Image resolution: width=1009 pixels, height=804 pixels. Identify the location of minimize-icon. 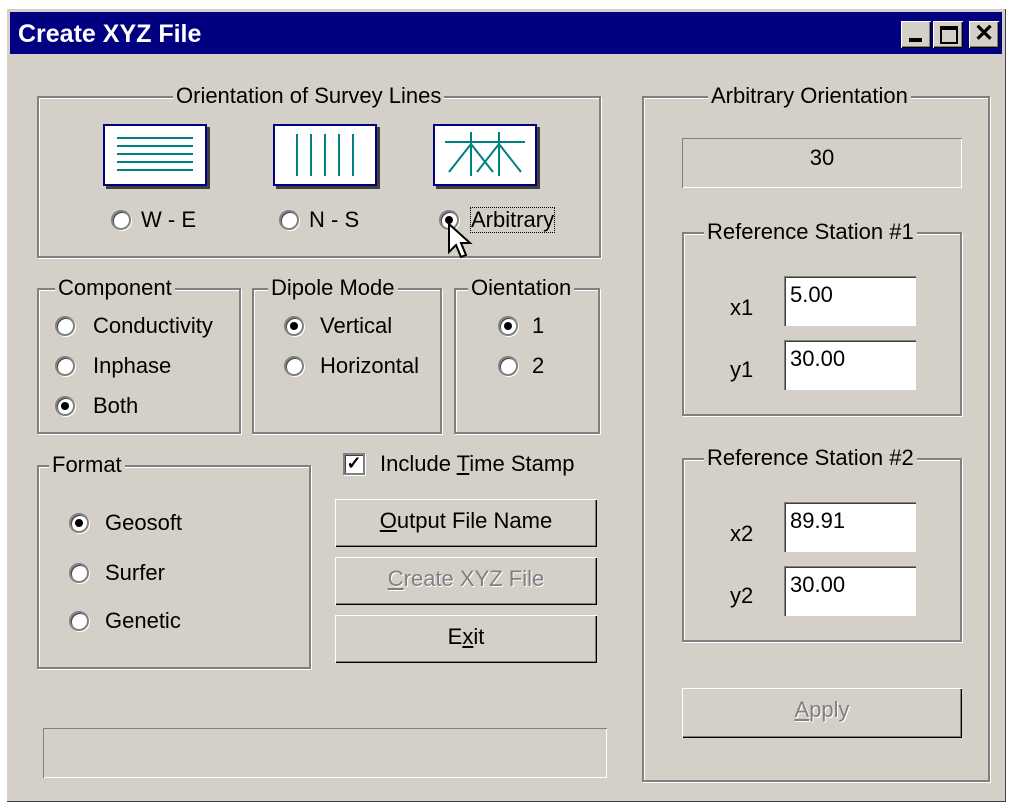
(915, 40).